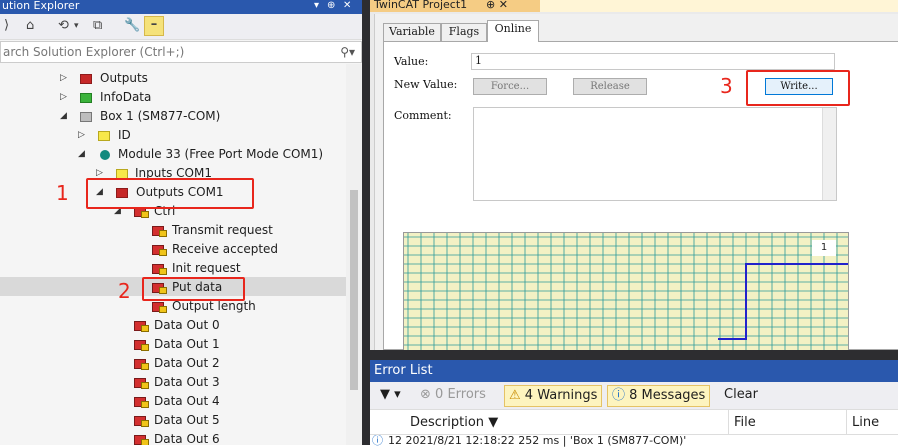 The height and width of the screenshot is (447, 898). Describe the element at coordinates (497, 5) in the screenshot. I see `document-tab-controls: ⊕ ✕` at that location.